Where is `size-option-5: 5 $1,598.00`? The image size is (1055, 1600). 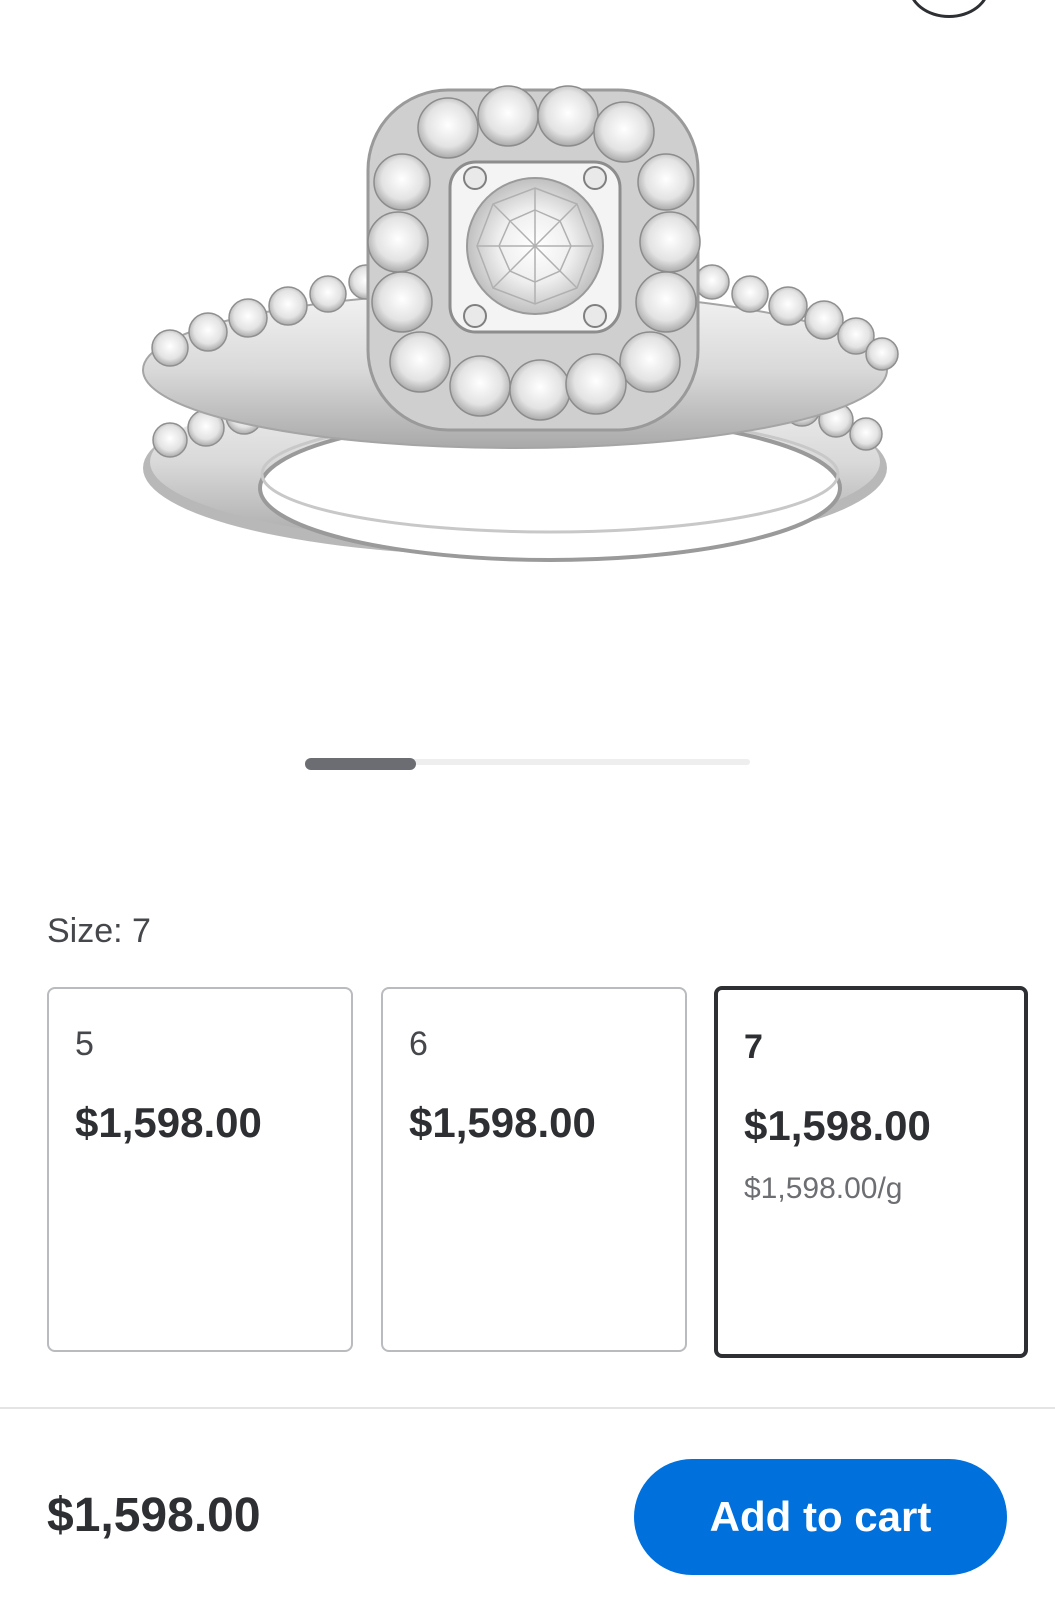 size-option-5: 5 $1,598.00 is located at coordinates (200, 1169).